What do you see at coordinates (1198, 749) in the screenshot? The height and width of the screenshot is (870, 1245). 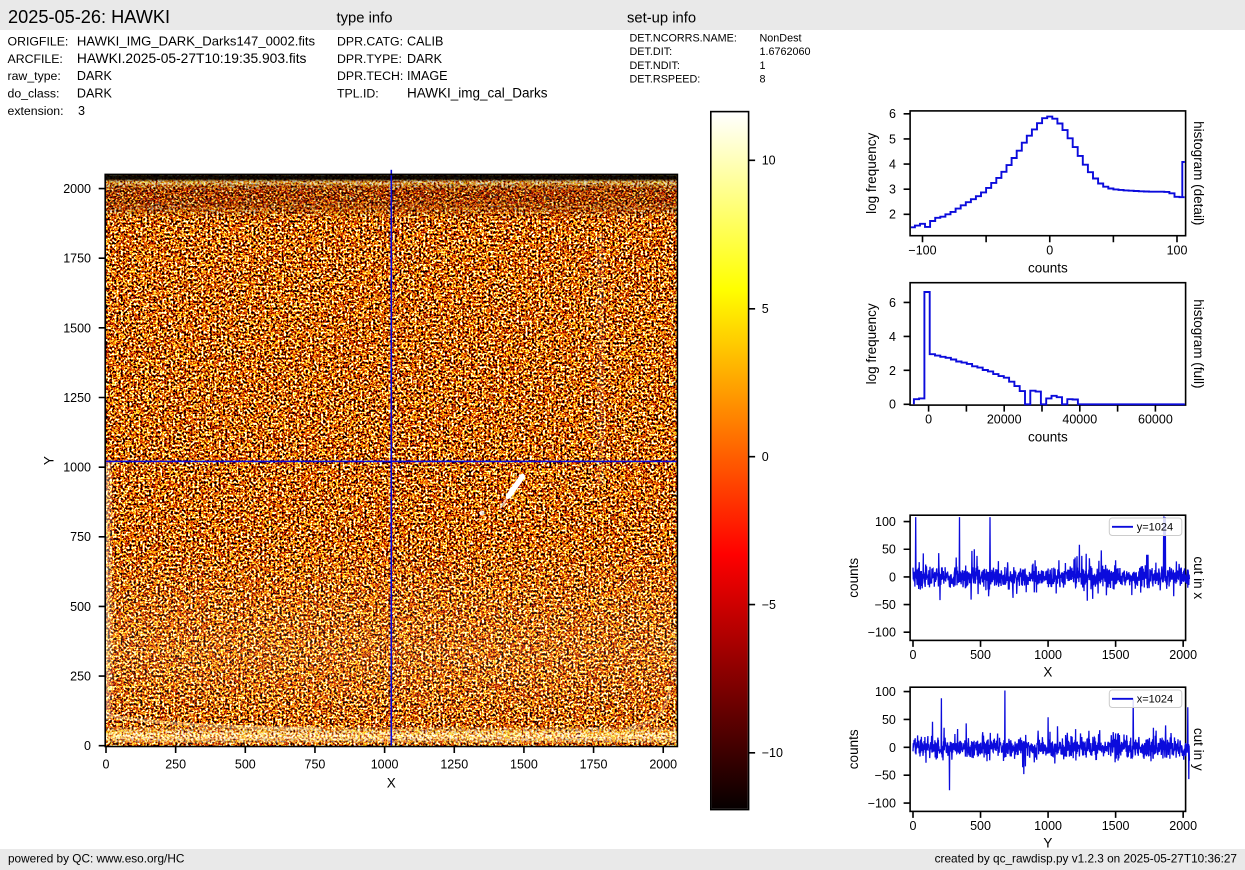 I see `svg-text: cut in y` at bounding box center [1198, 749].